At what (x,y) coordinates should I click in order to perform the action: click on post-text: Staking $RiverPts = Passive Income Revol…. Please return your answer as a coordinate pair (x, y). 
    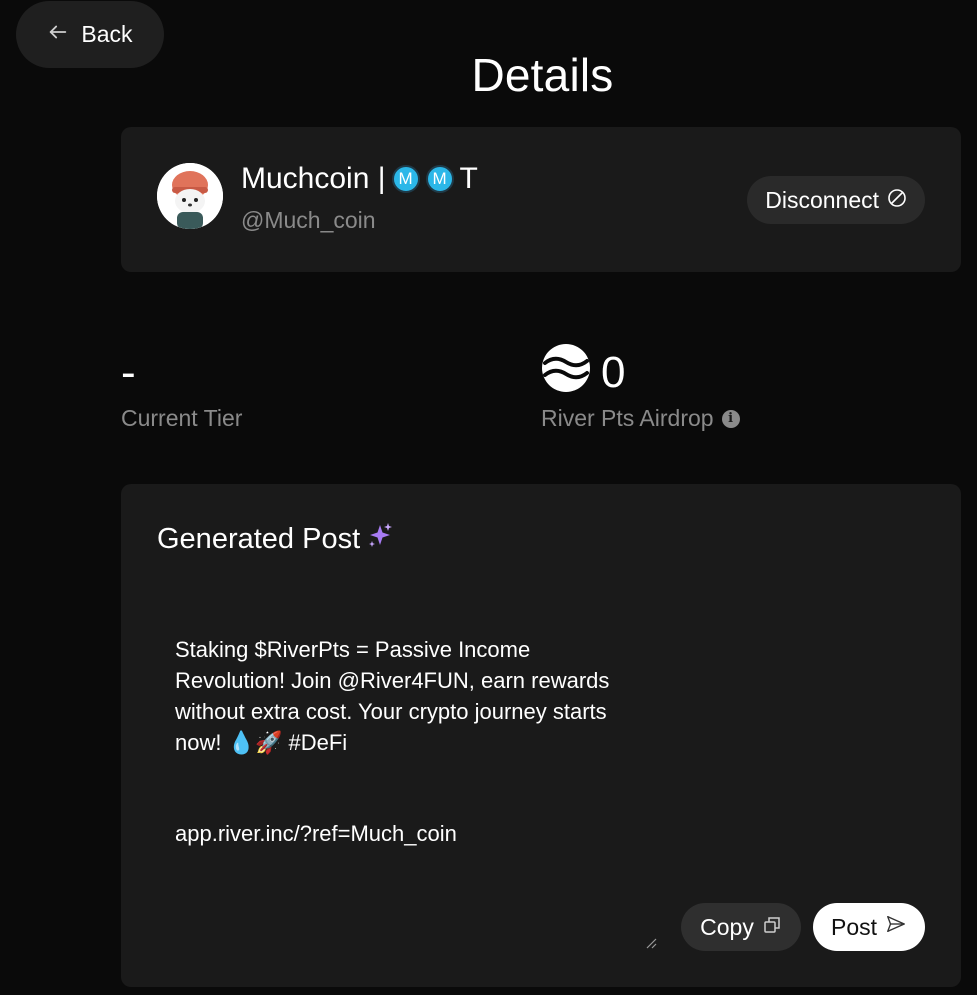
    Looking at the image, I should click on (395, 696).